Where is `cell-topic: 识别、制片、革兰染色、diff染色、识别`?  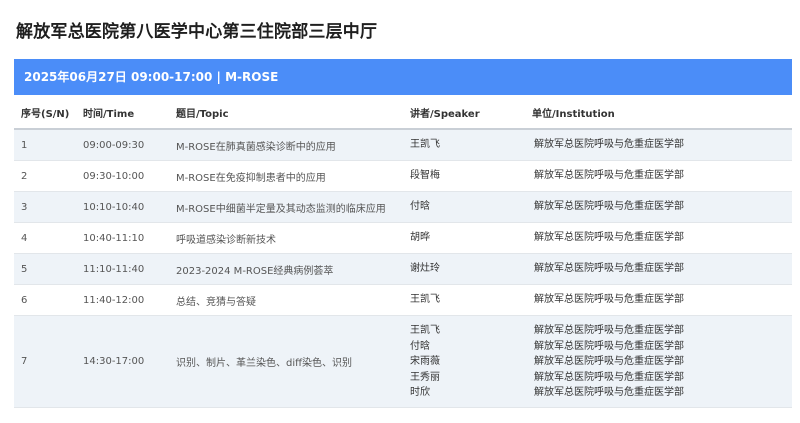 cell-topic: 识别、制片、革兰染色、diff染色、识别 is located at coordinates (286, 361).